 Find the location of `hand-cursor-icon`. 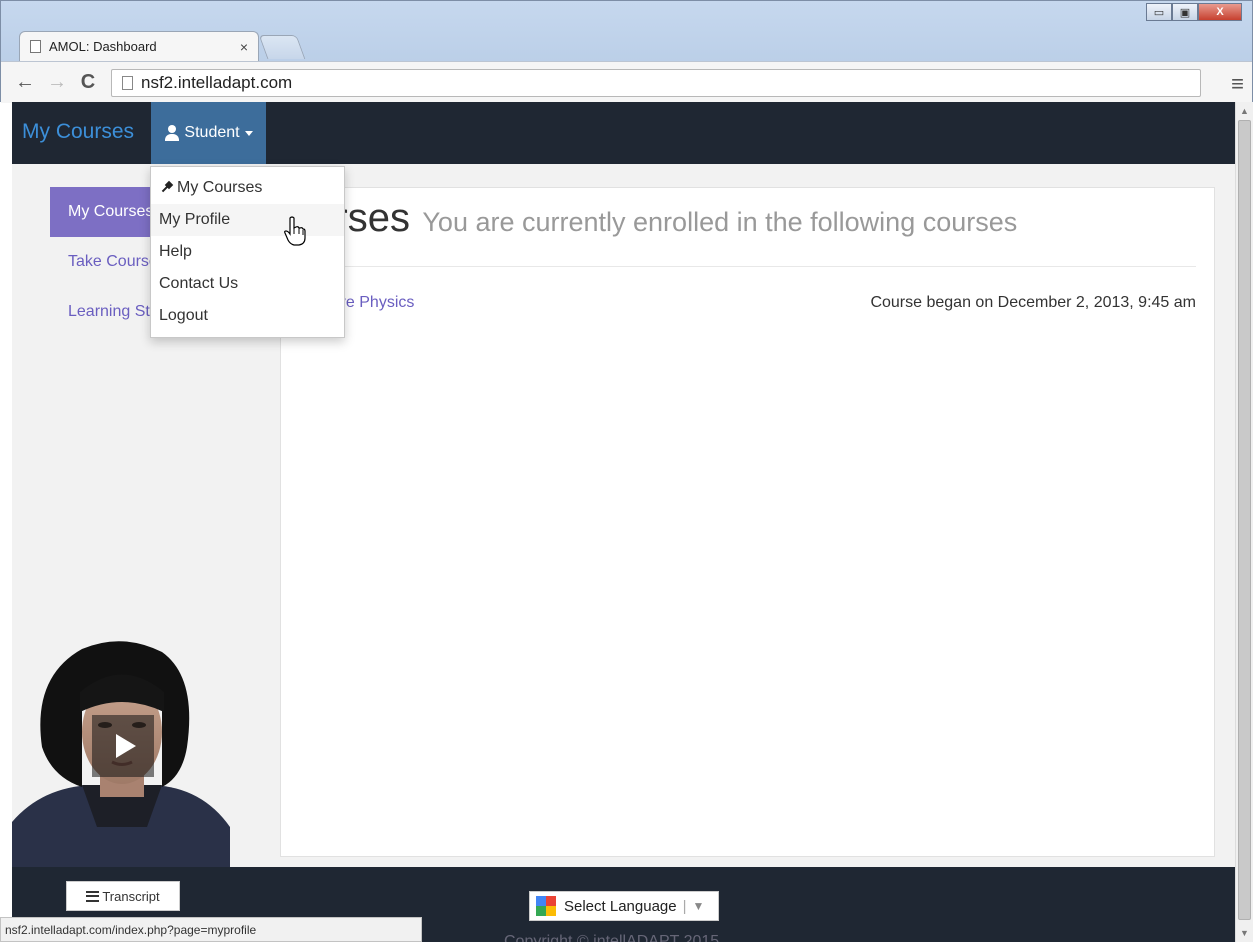

hand-cursor-icon is located at coordinates (295, 231).